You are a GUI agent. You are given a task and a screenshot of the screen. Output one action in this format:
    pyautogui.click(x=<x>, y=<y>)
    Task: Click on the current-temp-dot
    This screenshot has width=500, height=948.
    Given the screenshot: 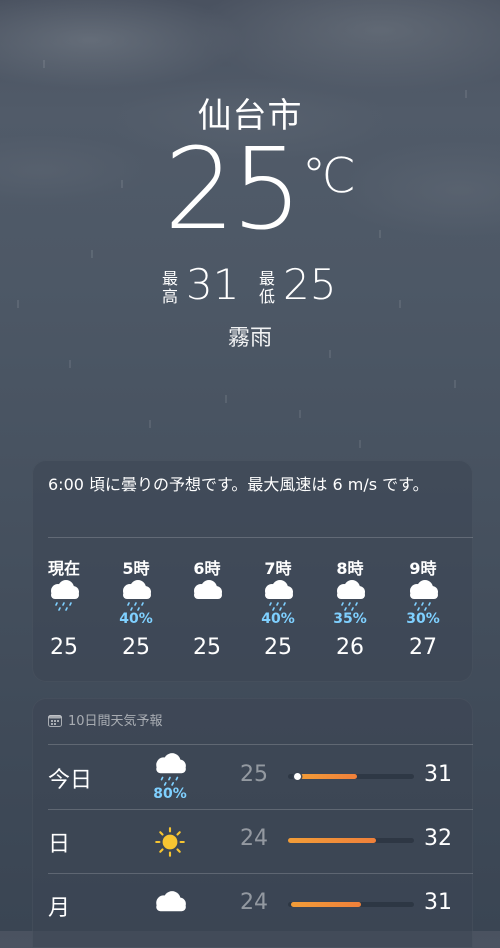 What is the action you would take?
    pyautogui.click(x=297, y=776)
    